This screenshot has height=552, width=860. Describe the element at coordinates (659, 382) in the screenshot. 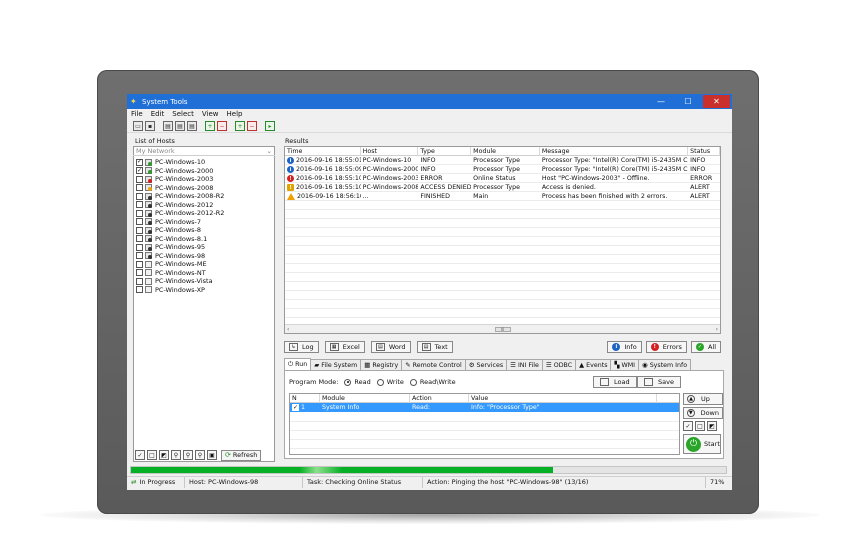

I see `save-button: Save` at that location.